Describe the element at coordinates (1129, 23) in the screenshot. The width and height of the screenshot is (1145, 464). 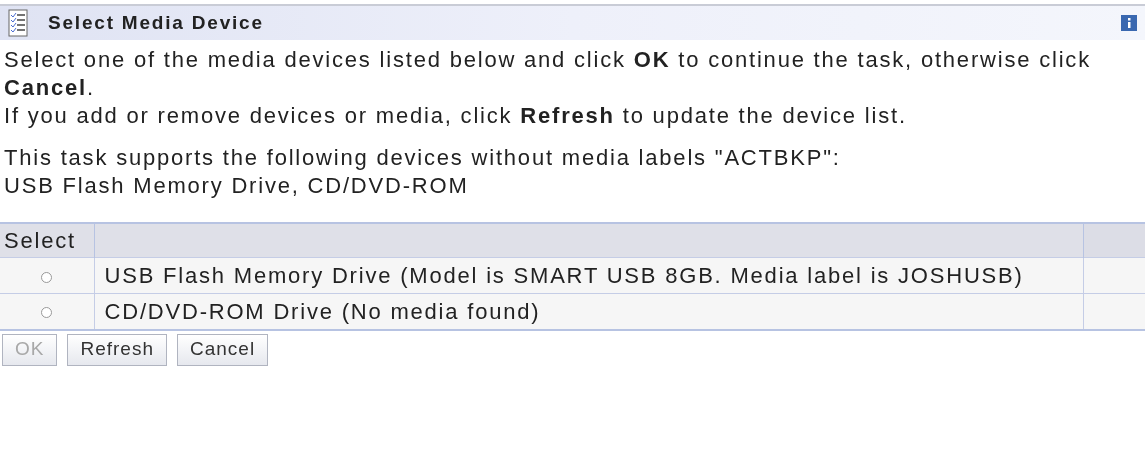
I see `info-icon` at that location.